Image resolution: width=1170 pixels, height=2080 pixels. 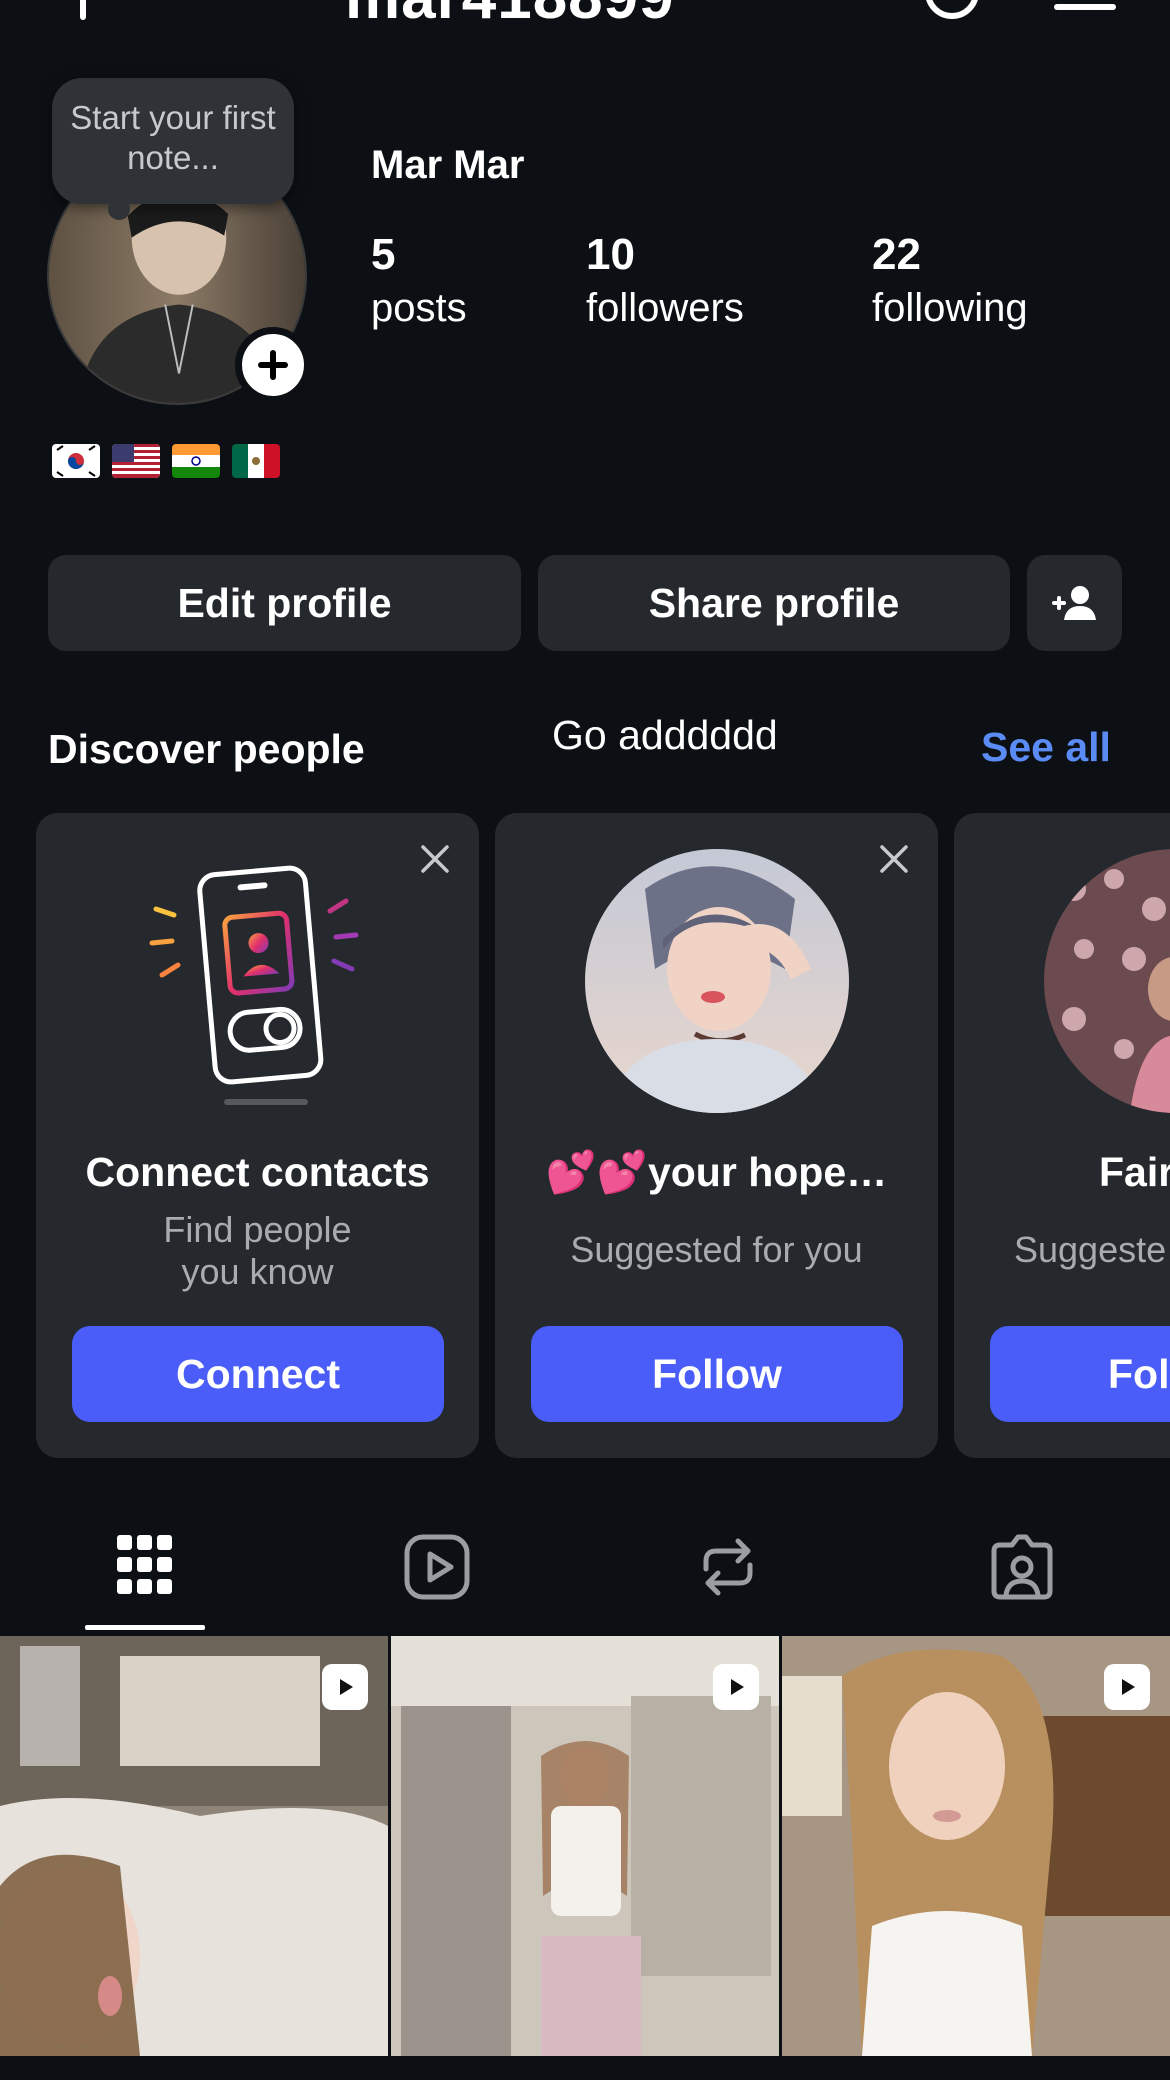 I want to click on active-tab-indicator, so click(x=145, y=1627).